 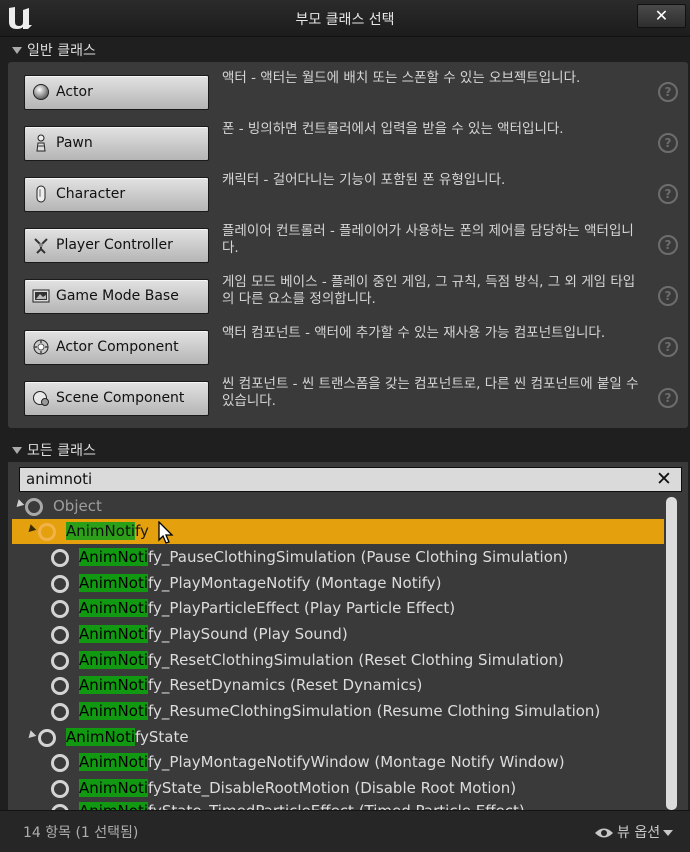 I want to click on actor-class-description: 액터 - 액터는 월드에 배치 또는 스폰할 수 있는 오브젝트입니다., so click(x=401, y=78).